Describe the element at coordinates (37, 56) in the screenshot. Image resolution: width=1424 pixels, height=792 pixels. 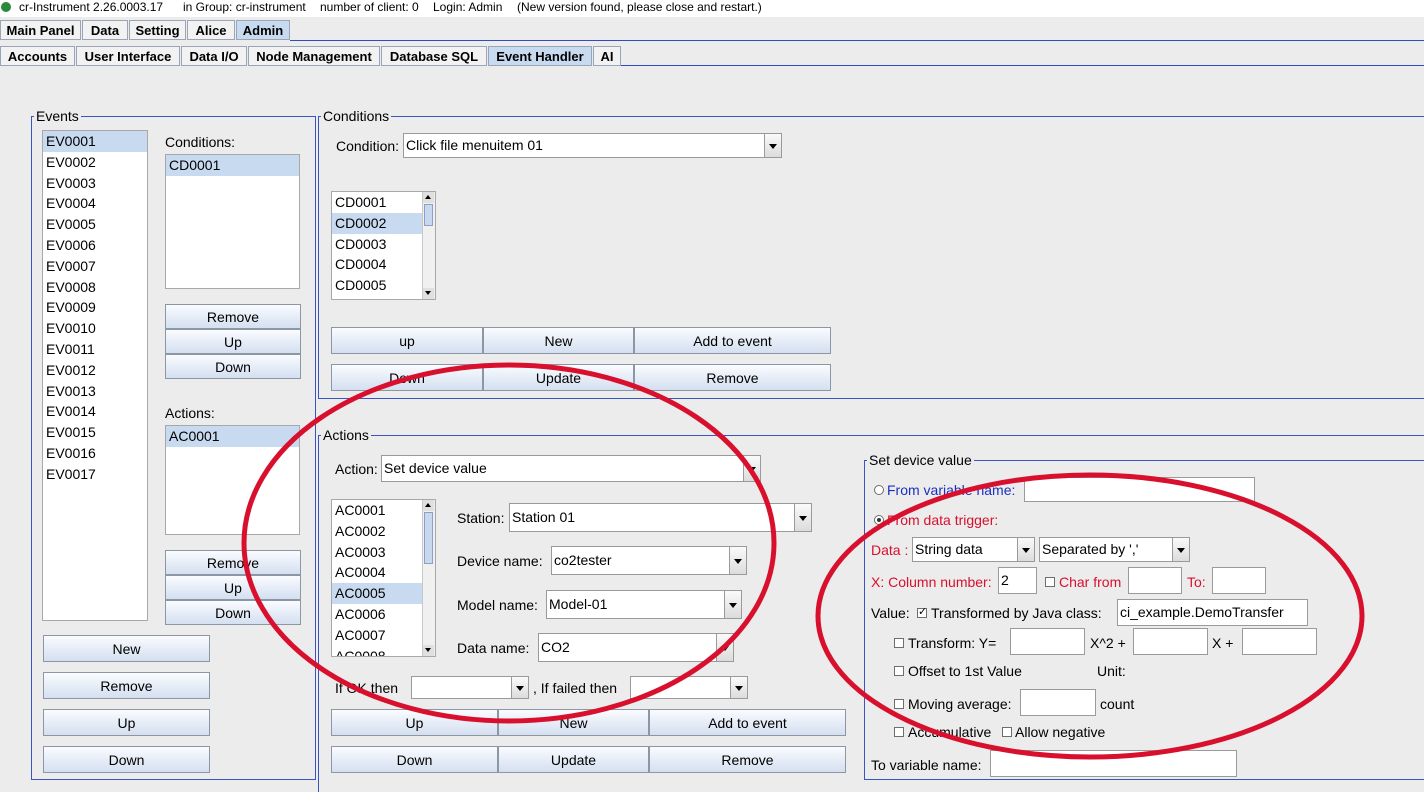
I see `tab-accounts: Accounts` at that location.